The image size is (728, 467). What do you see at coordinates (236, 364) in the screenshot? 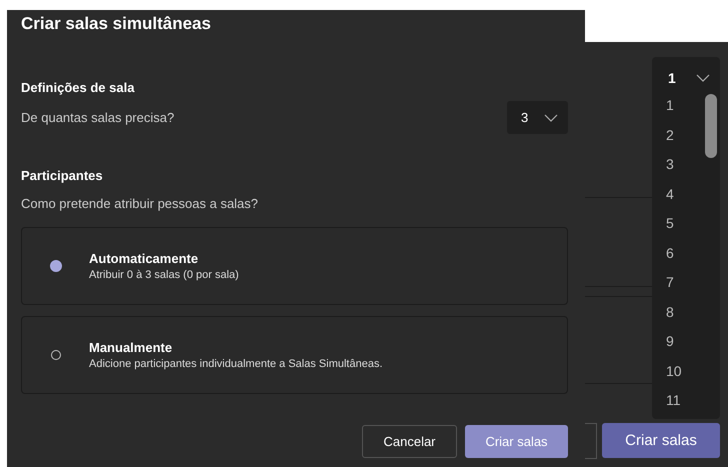
I see `option-description: Adicione participantes individualmente a Salas Simultâneas.` at bounding box center [236, 364].